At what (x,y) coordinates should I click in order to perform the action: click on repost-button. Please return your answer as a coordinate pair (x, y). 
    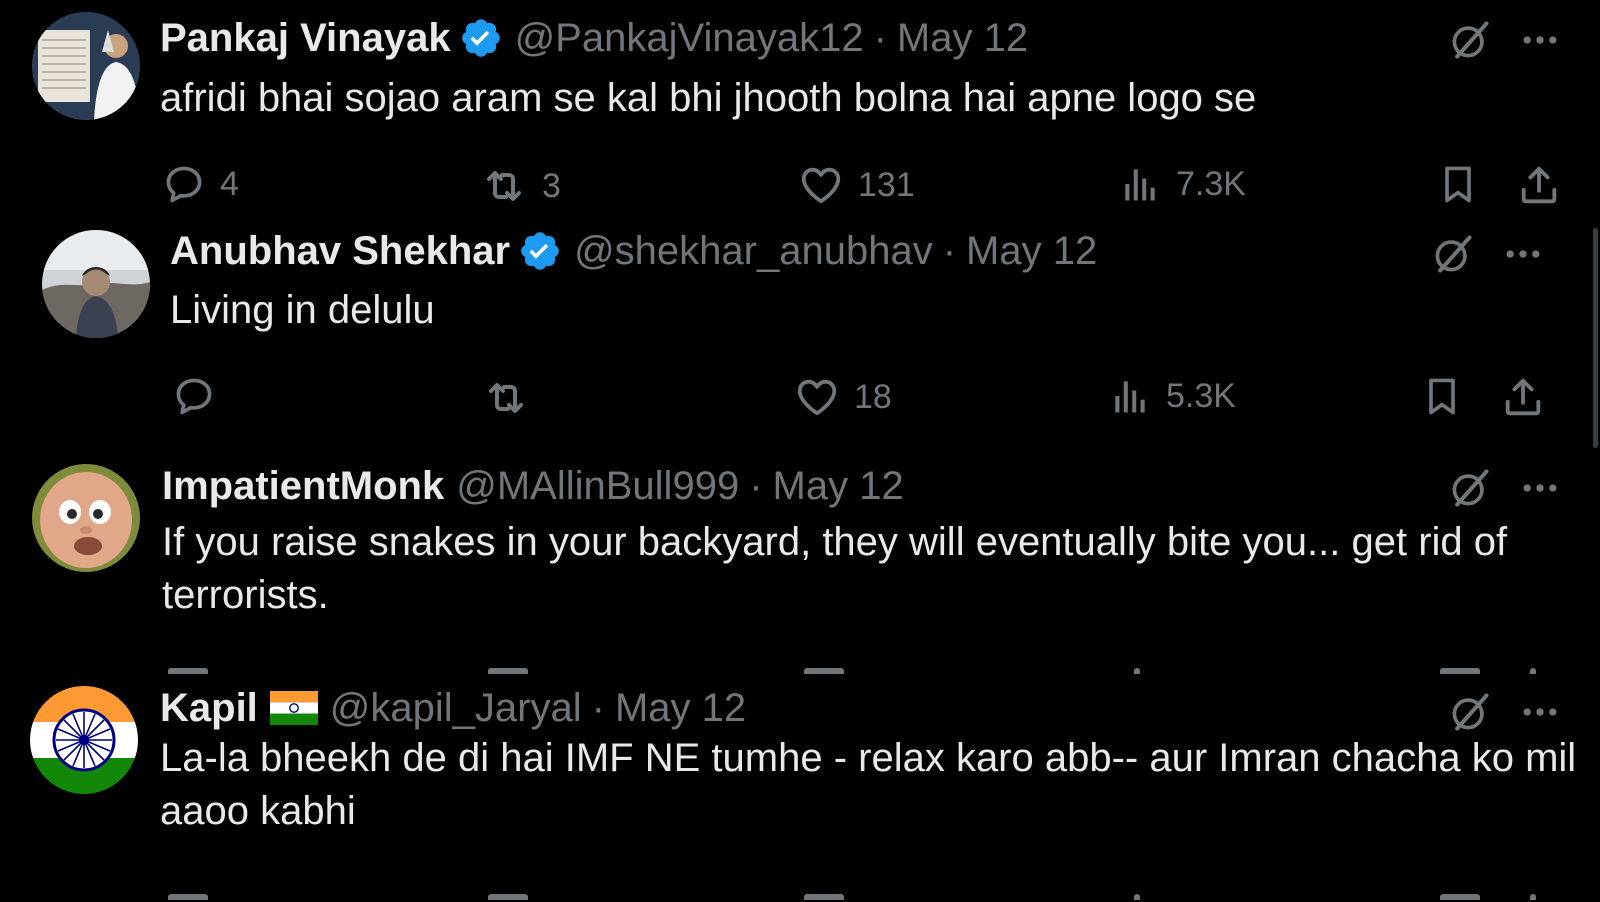
    Looking at the image, I should click on (513, 398).